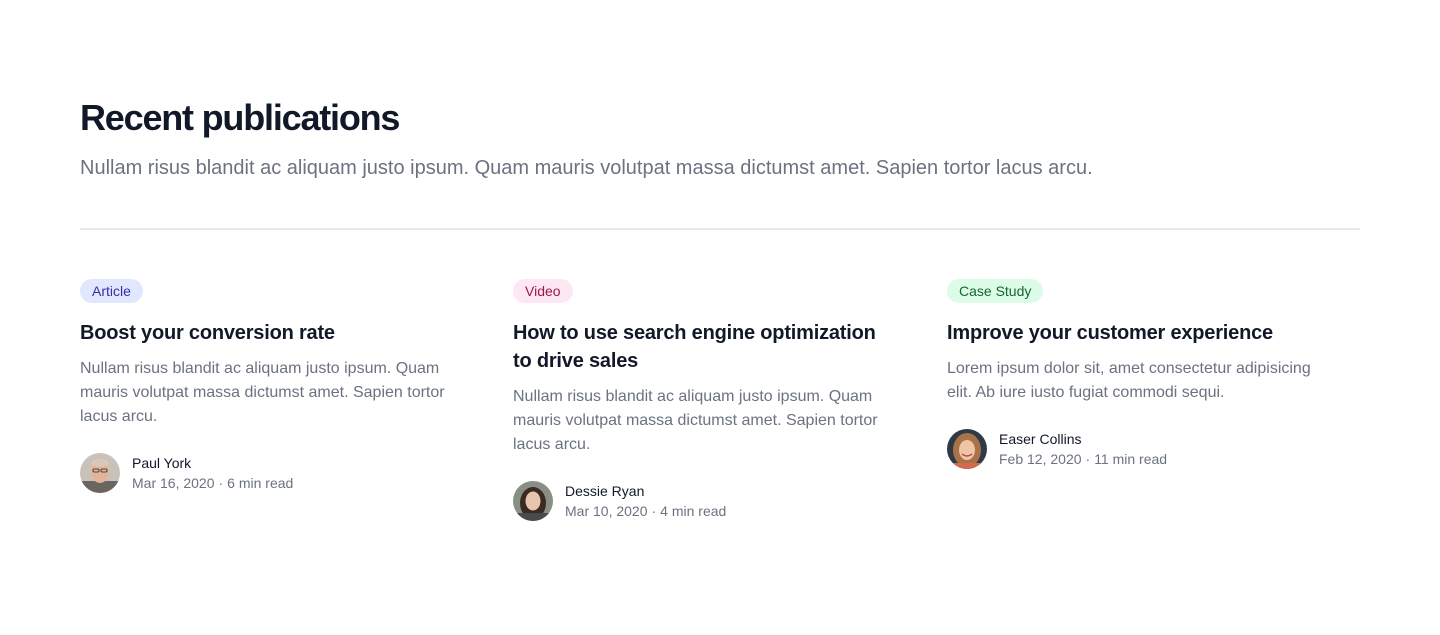 This screenshot has height=635, width=1440. I want to click on publication-dateline: Mar 16, 2020 · 6 min read, so click(212, 483).